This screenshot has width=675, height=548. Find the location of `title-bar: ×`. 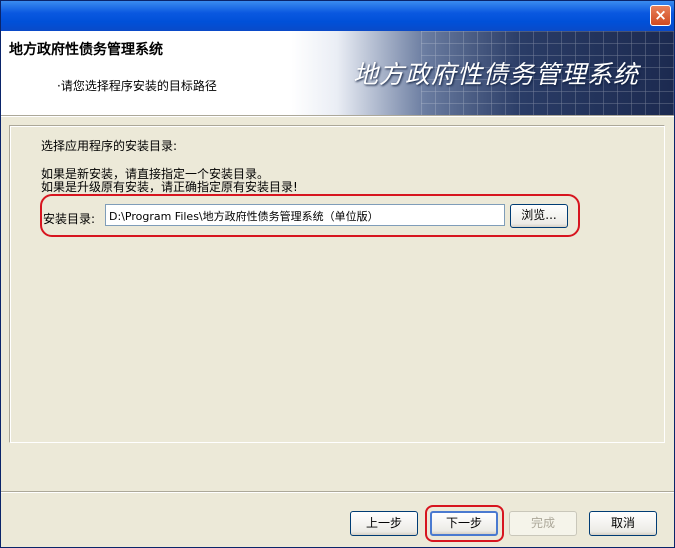

title-bar: × is located at coordinates (337, 16).